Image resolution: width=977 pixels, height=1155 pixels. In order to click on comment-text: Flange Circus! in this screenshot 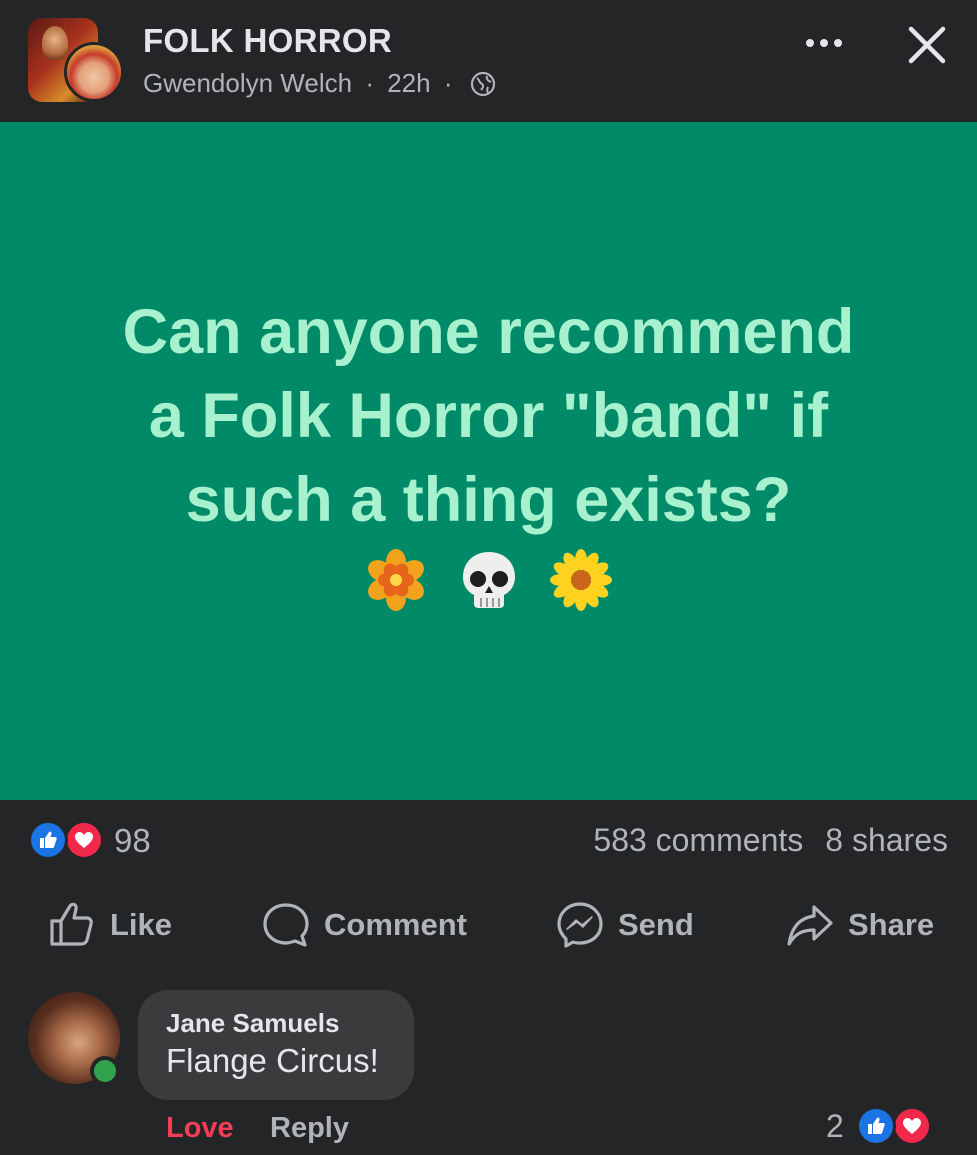, I will do `click(272, 1060)`.